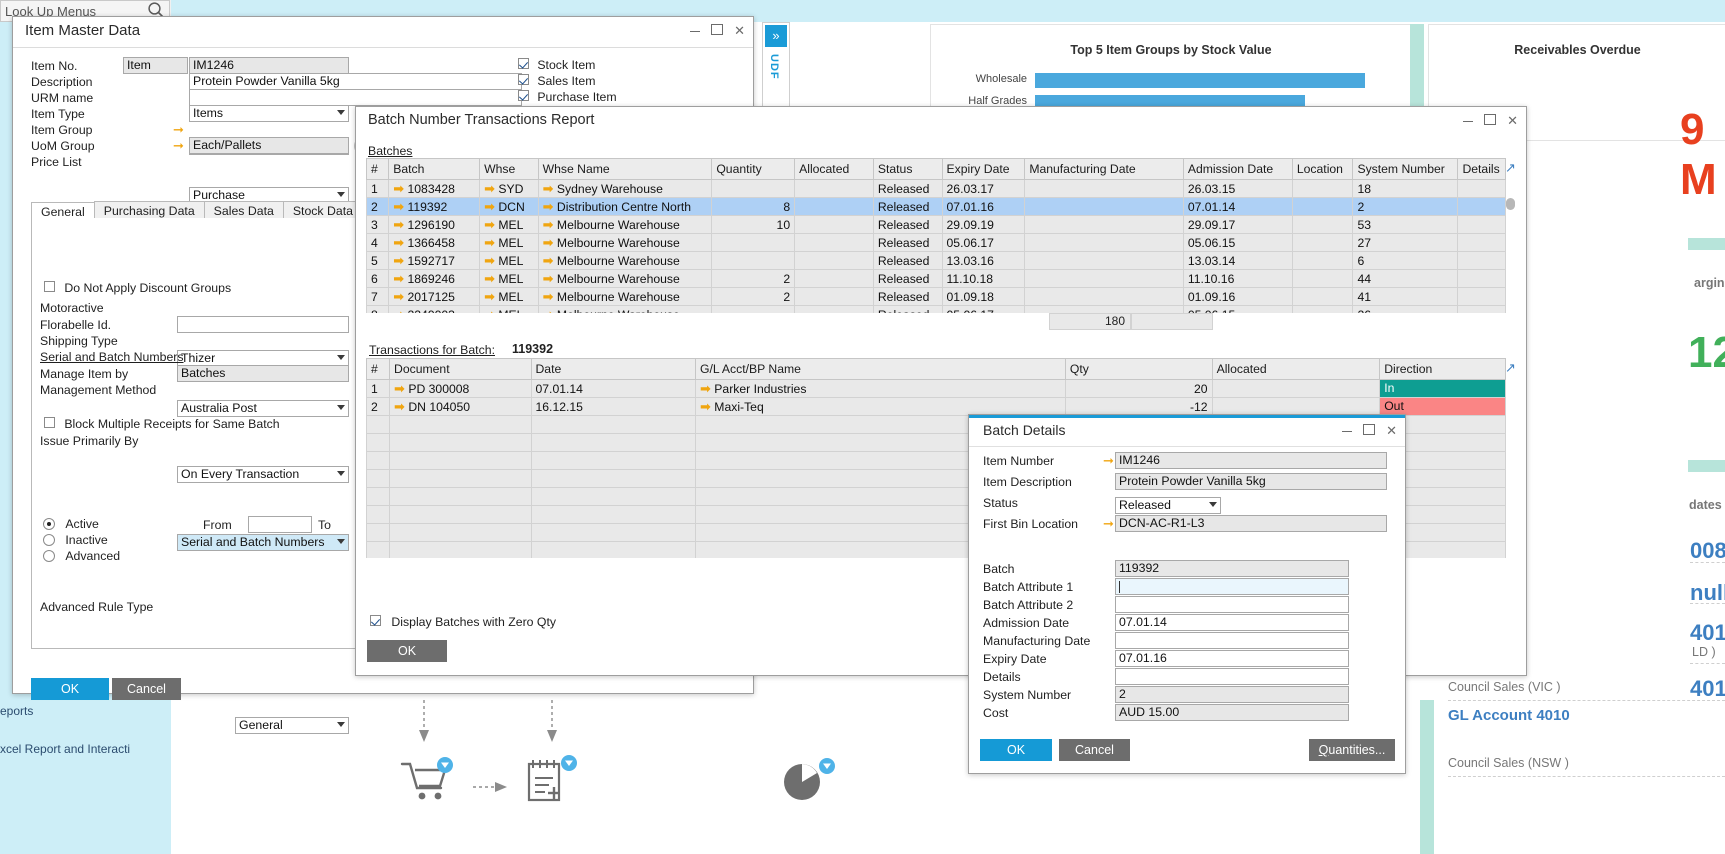 The image size is (1725, 854). I want to click on batch-attribute-field: 119392, so click(1232, 568).